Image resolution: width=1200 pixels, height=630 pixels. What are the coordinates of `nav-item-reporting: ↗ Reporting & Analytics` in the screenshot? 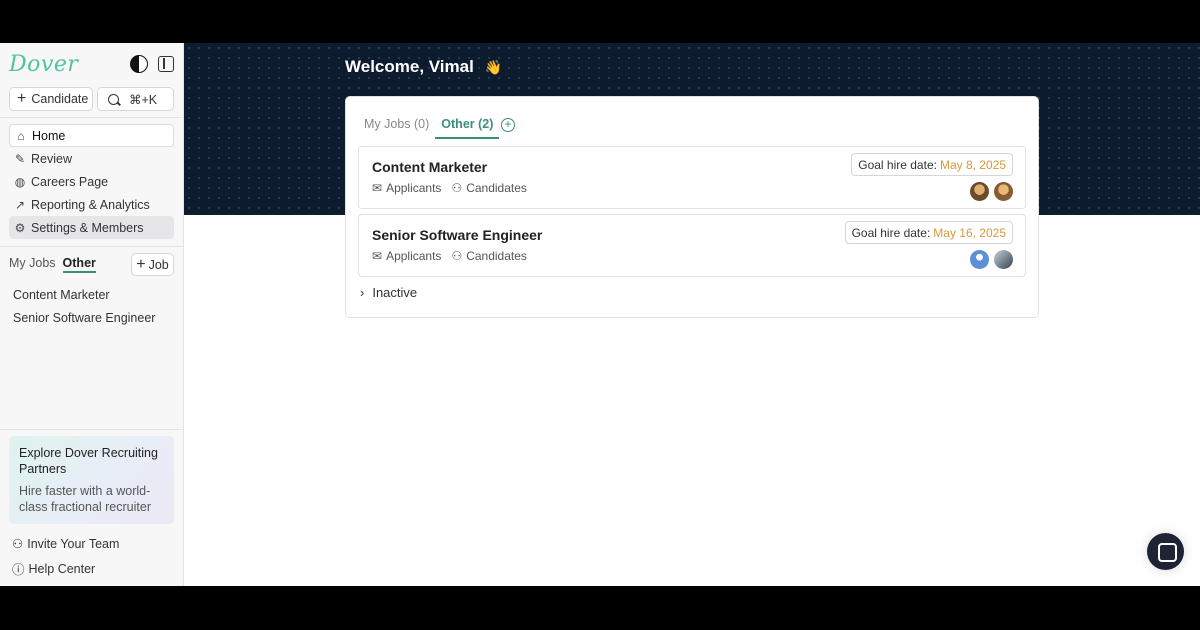 It's located at (91, 204).